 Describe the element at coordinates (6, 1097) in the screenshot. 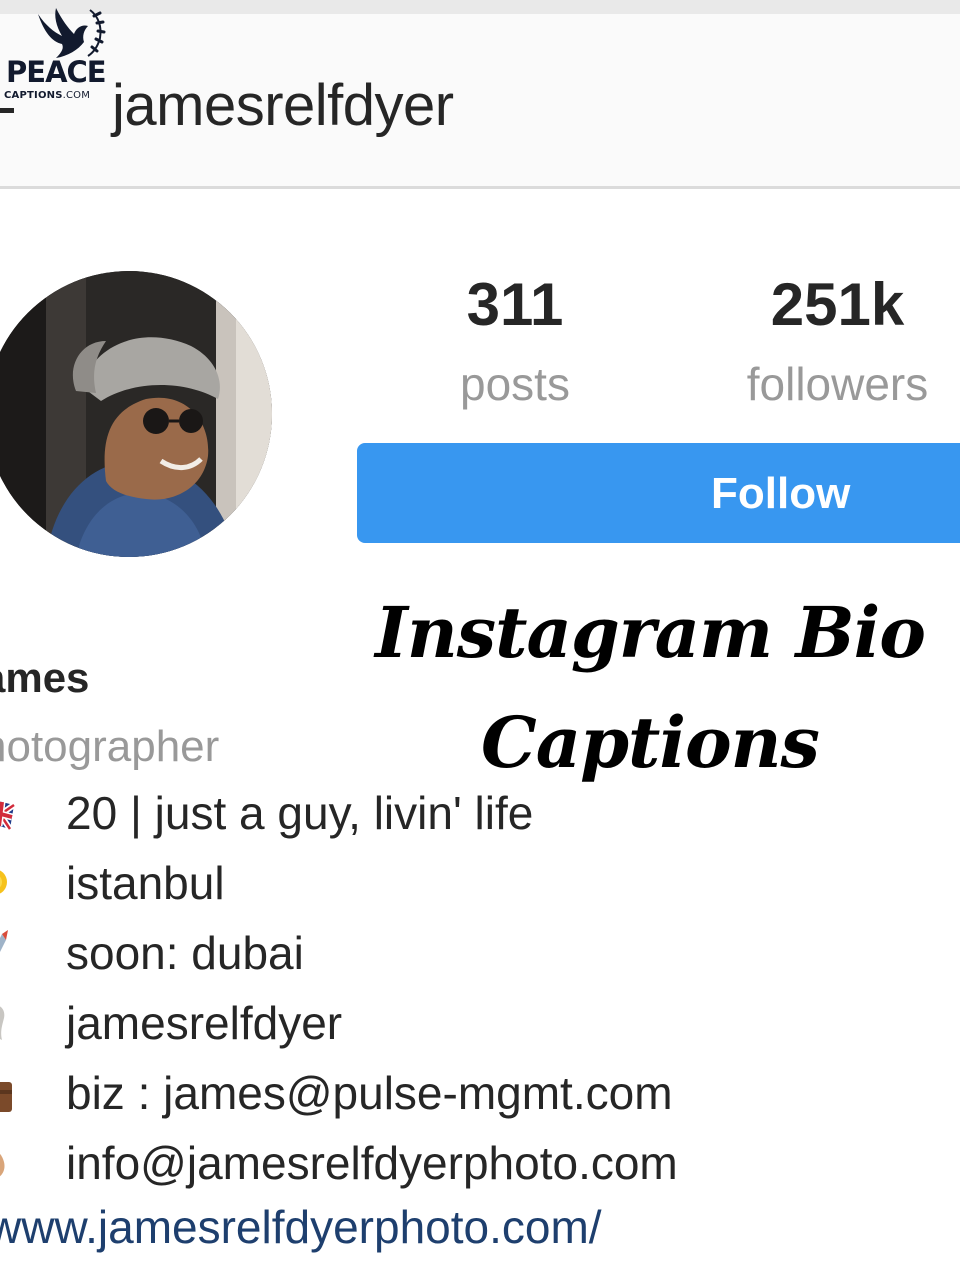

I see `briefcase-icon` at that location.